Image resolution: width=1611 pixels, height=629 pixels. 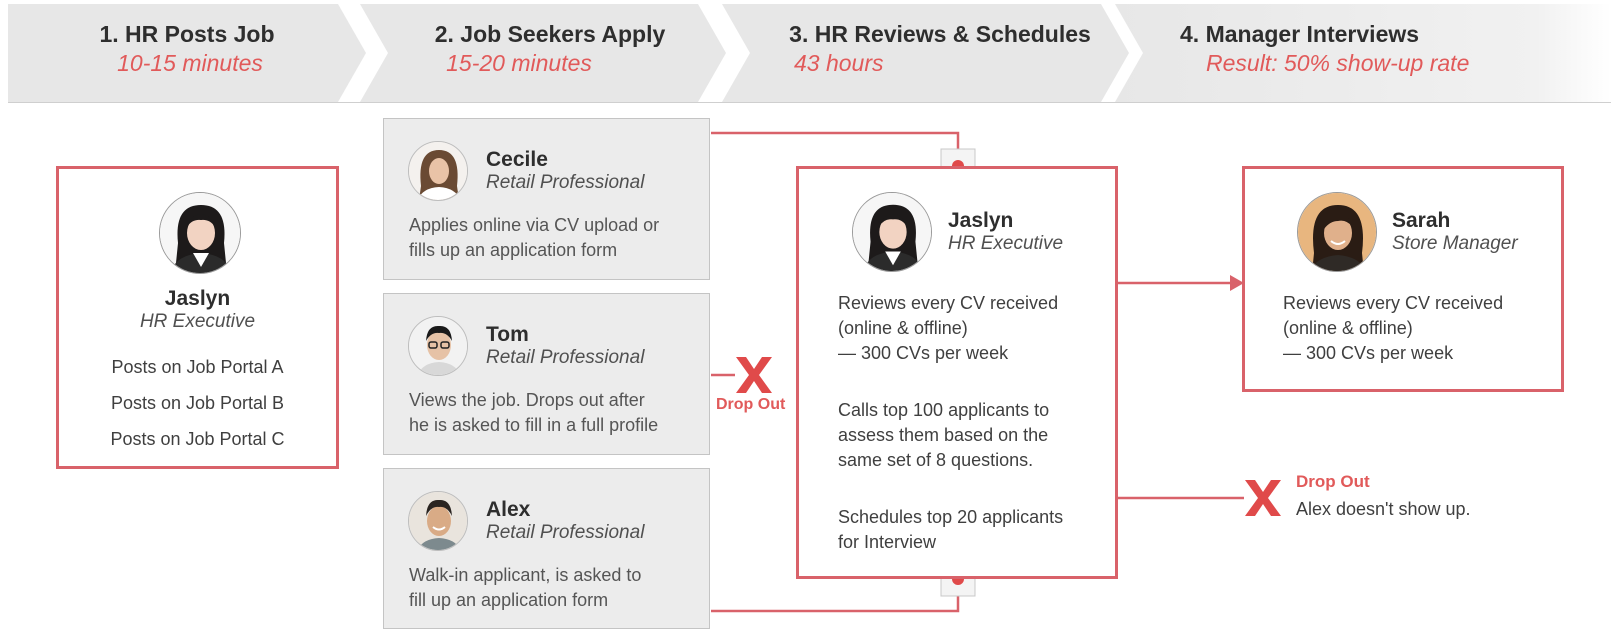 I want to click on step-1: 1. HR Posts Job 10-15 minutes, so click(x=187, y=53).